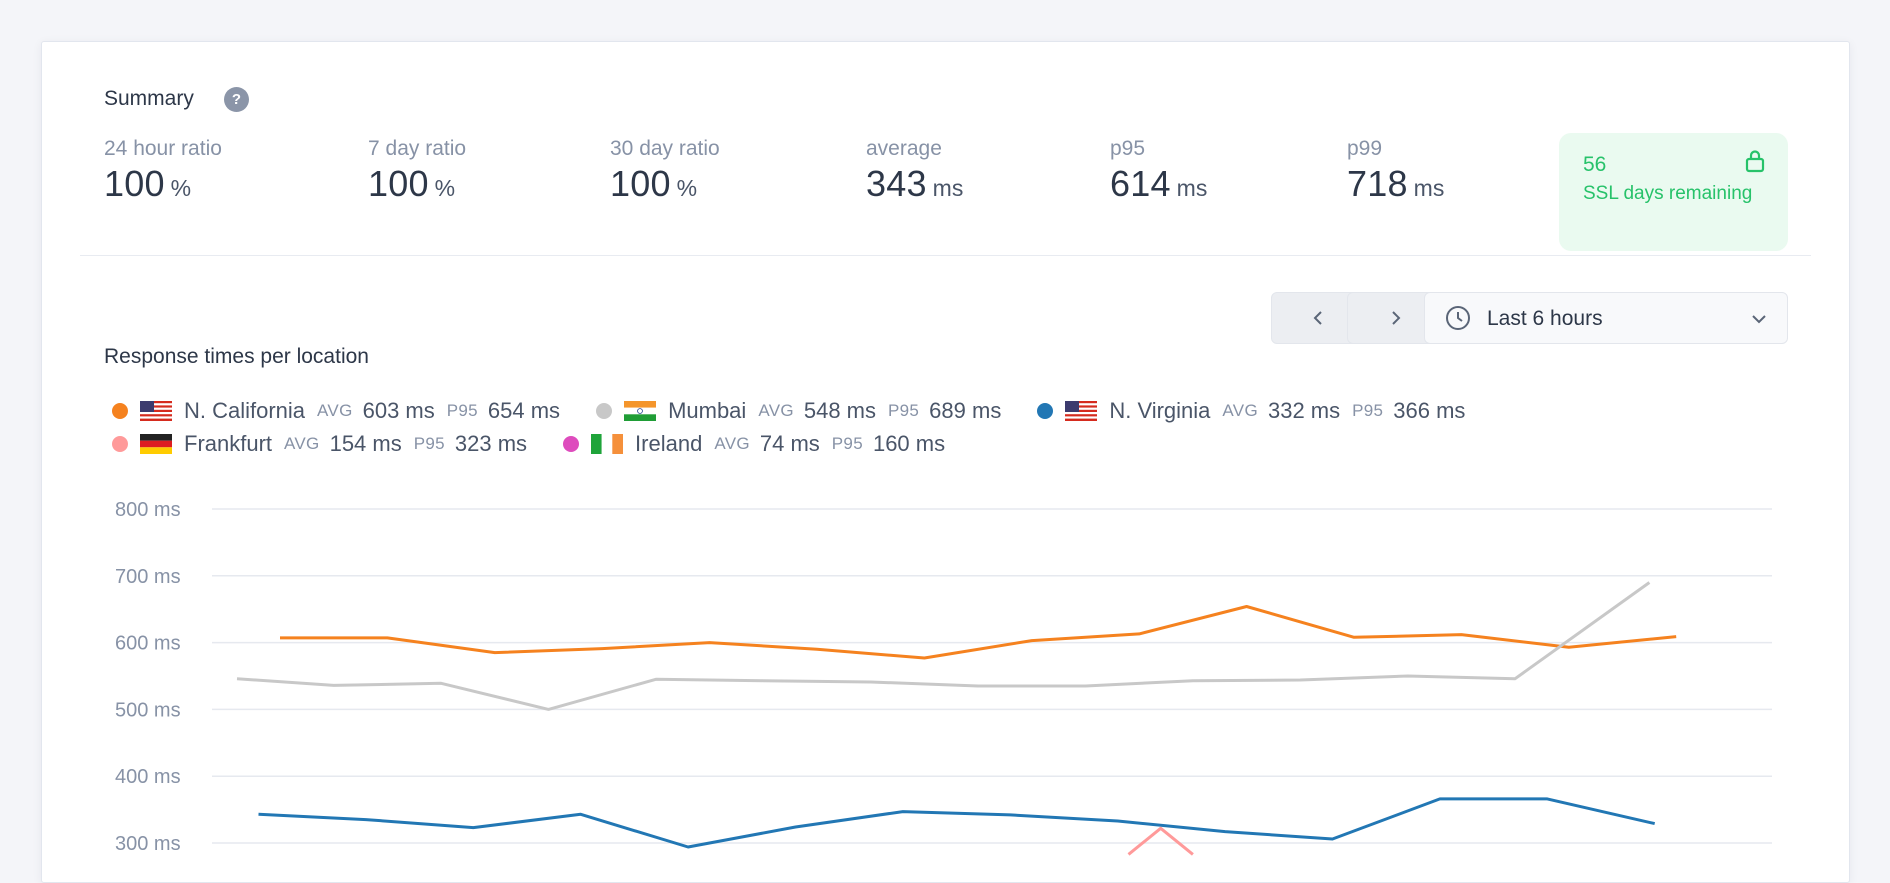  Describe the element at coordinates (978, 632) in the screenshot. I see `series-line-n-california` at that location.